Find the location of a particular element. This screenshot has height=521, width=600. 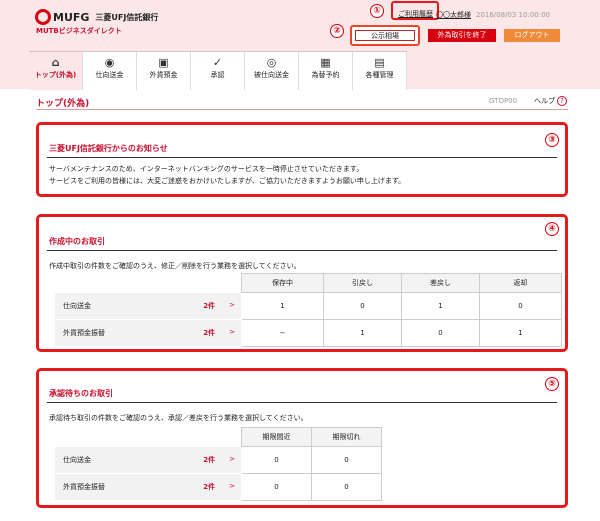

incoming-icon: ◎ is located at coordinates (271, 62).